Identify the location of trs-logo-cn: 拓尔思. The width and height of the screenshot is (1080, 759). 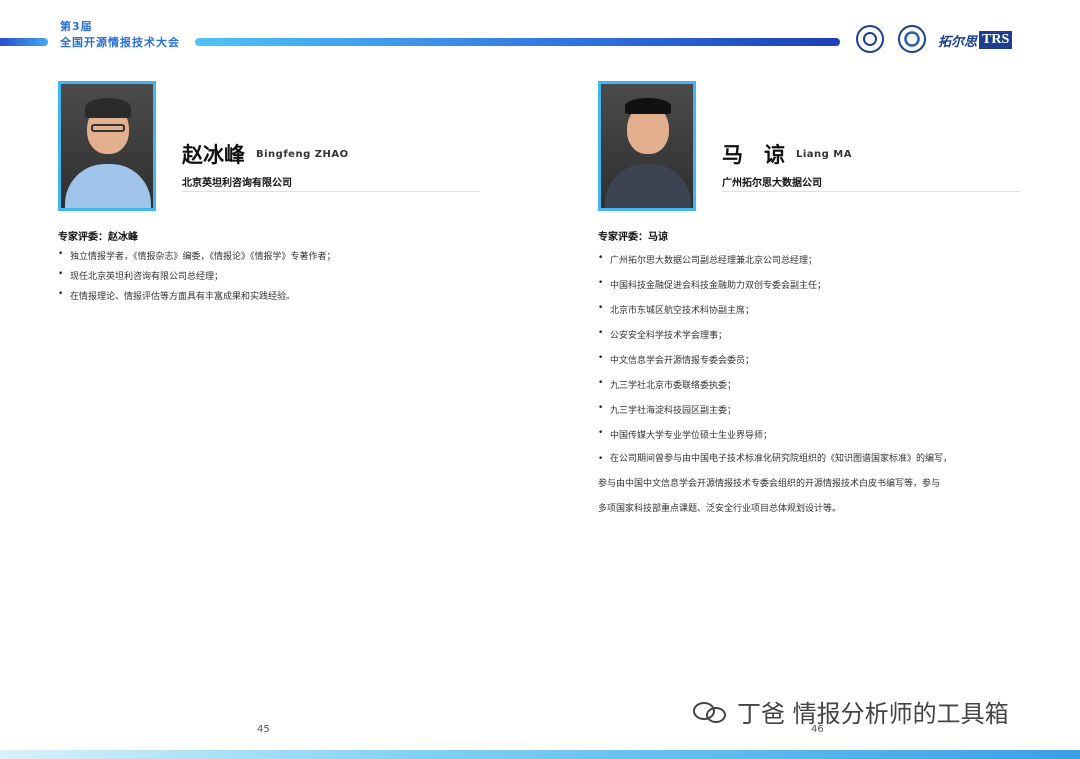
(958, 42).